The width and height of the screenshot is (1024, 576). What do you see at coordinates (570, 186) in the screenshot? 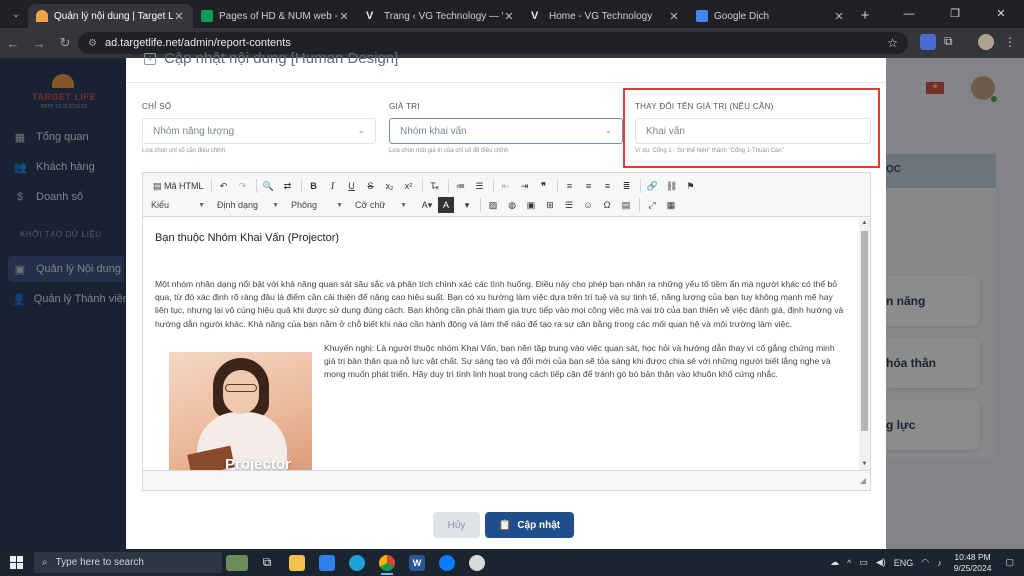
I see `align-left-icon: ≡` at bounding box center [570, 186].